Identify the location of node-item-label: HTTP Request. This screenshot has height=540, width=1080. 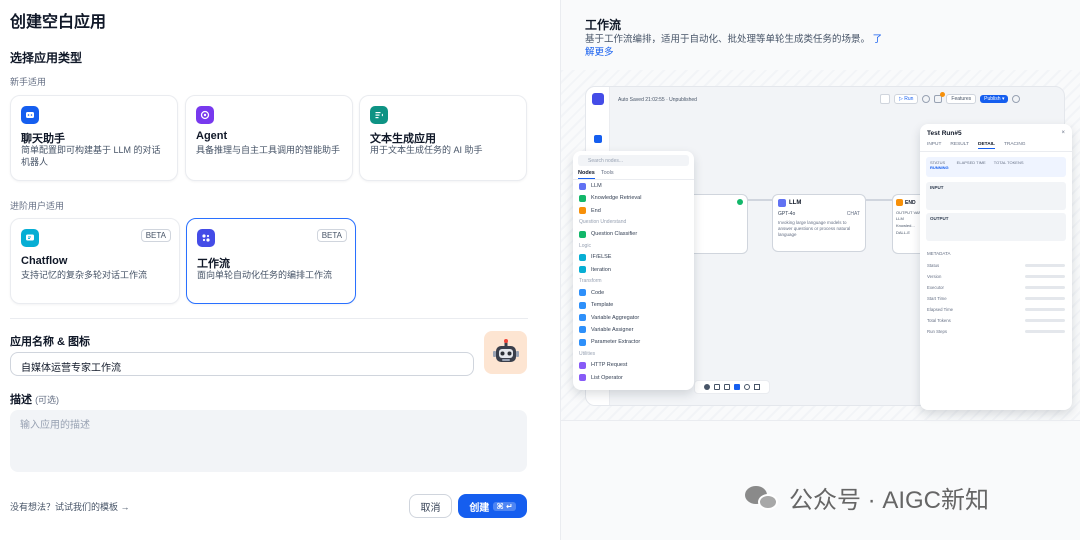
(609, 365).